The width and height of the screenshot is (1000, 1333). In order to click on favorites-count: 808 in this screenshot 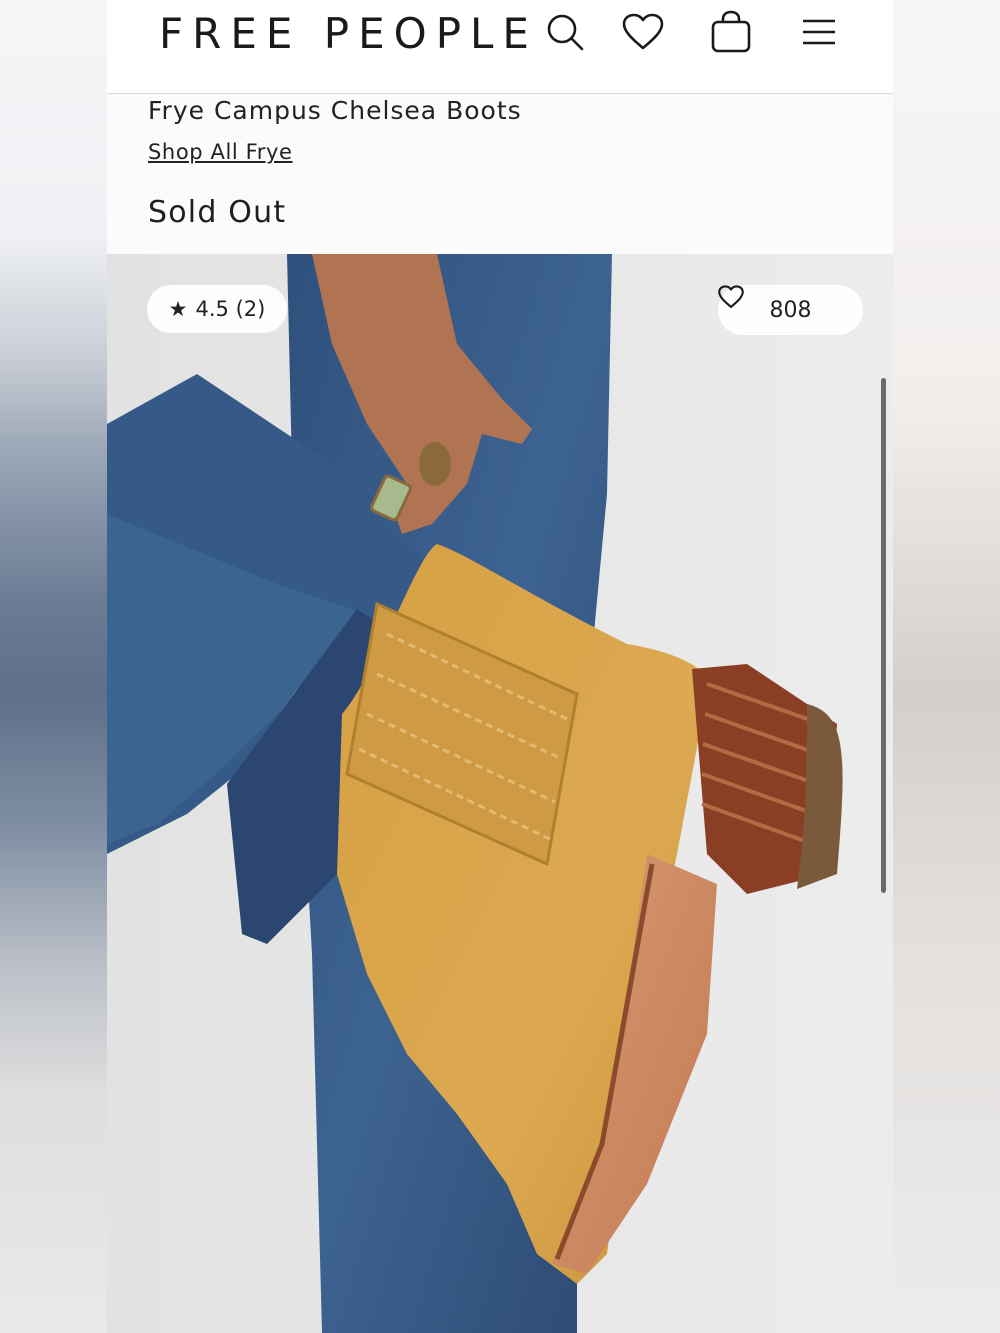, I will do `click(790, 310)`.